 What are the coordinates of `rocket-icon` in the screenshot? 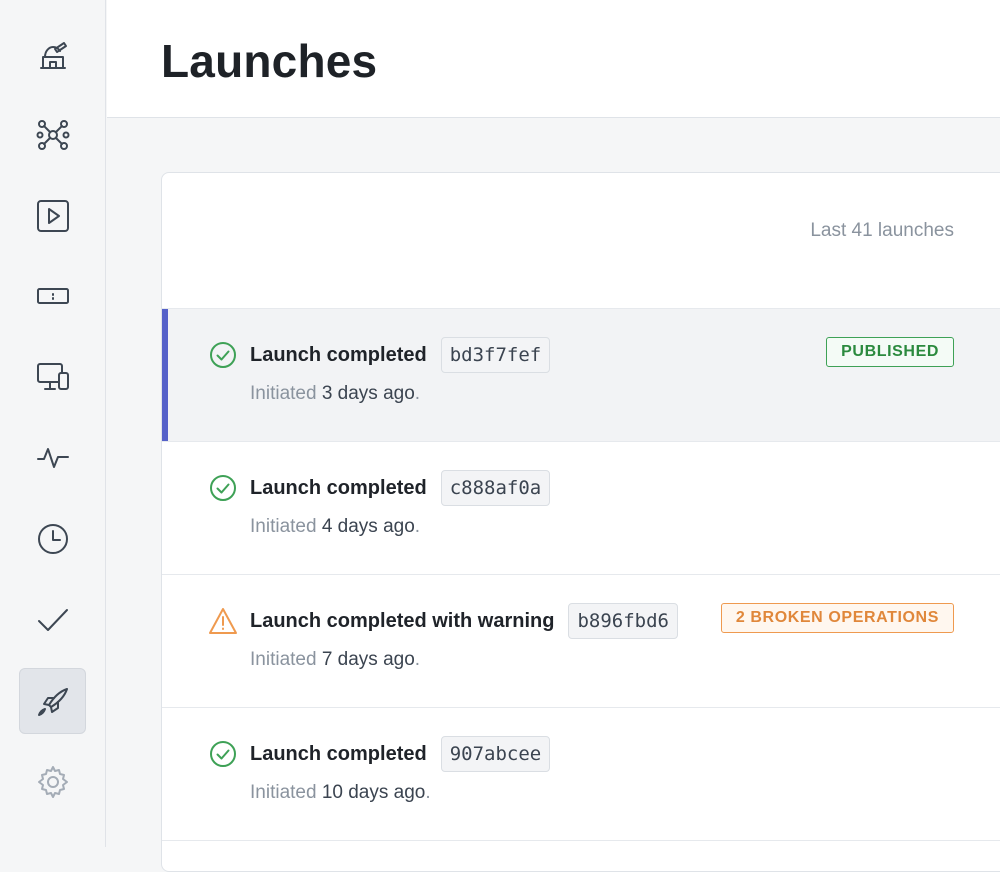 It's located at (52, 702).